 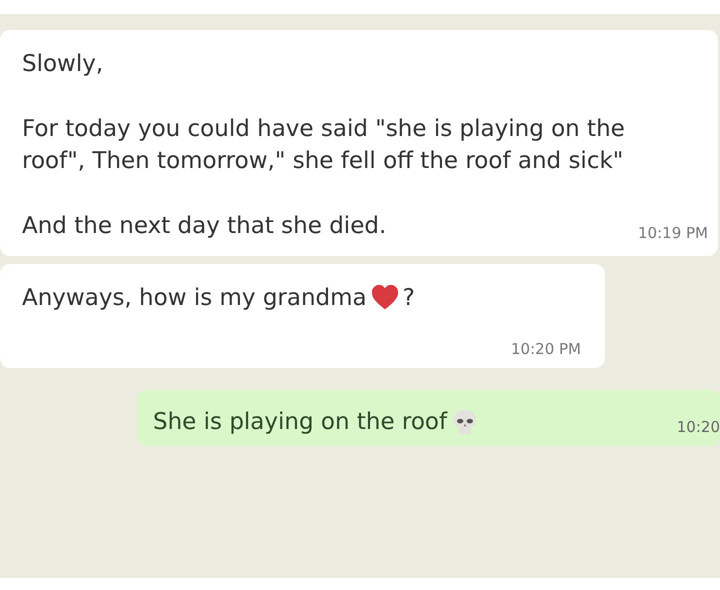 I want to click on message-text: And the next day that she died., so click(x=204, y=226).